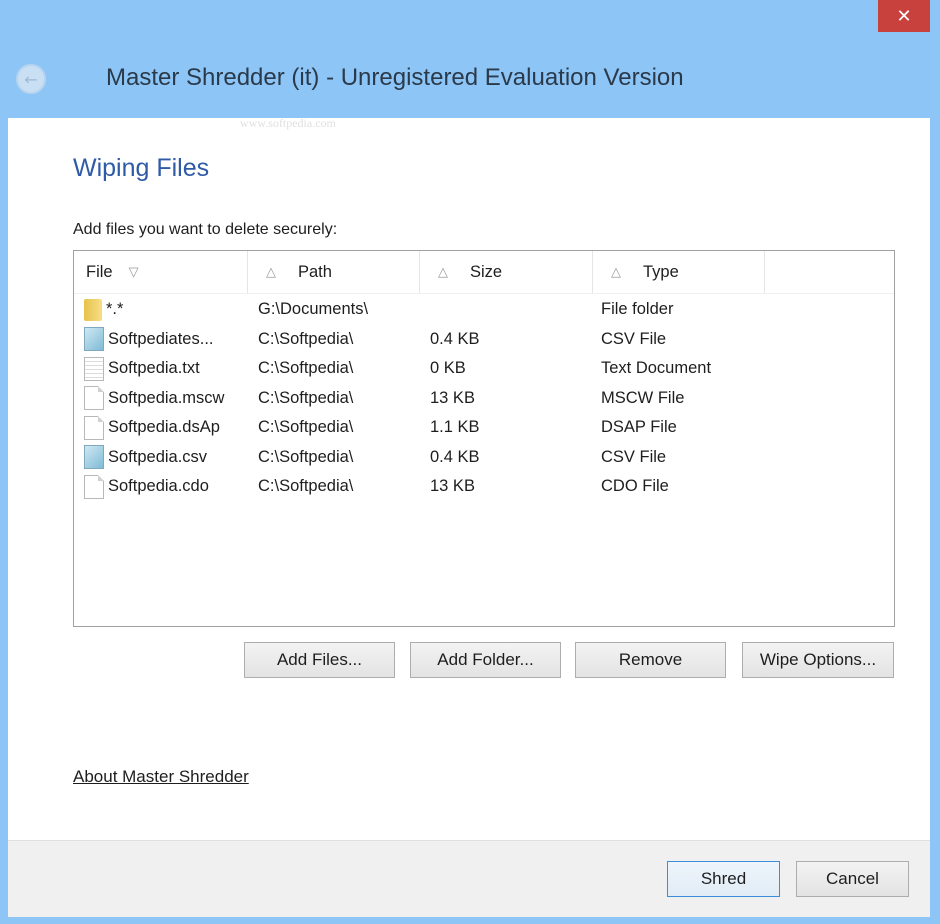 This screenshot has width=940, height=924. Describe the element at coordinates (506, 272) in the screenshot. I see `column-header-size: △ Size` at that location.